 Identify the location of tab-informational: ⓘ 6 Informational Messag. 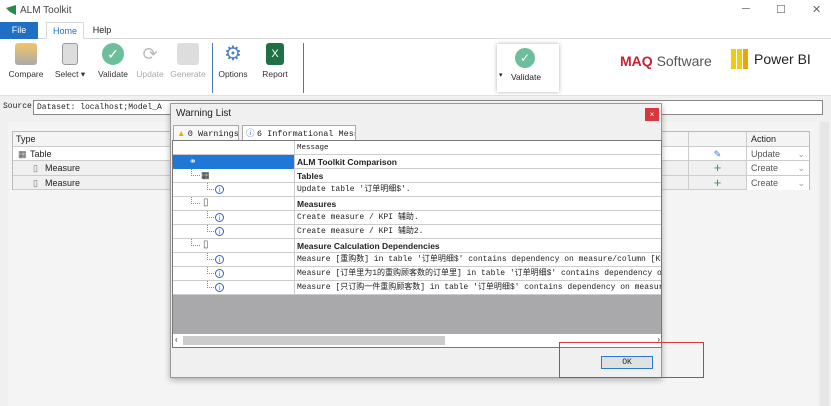
(299, 132).